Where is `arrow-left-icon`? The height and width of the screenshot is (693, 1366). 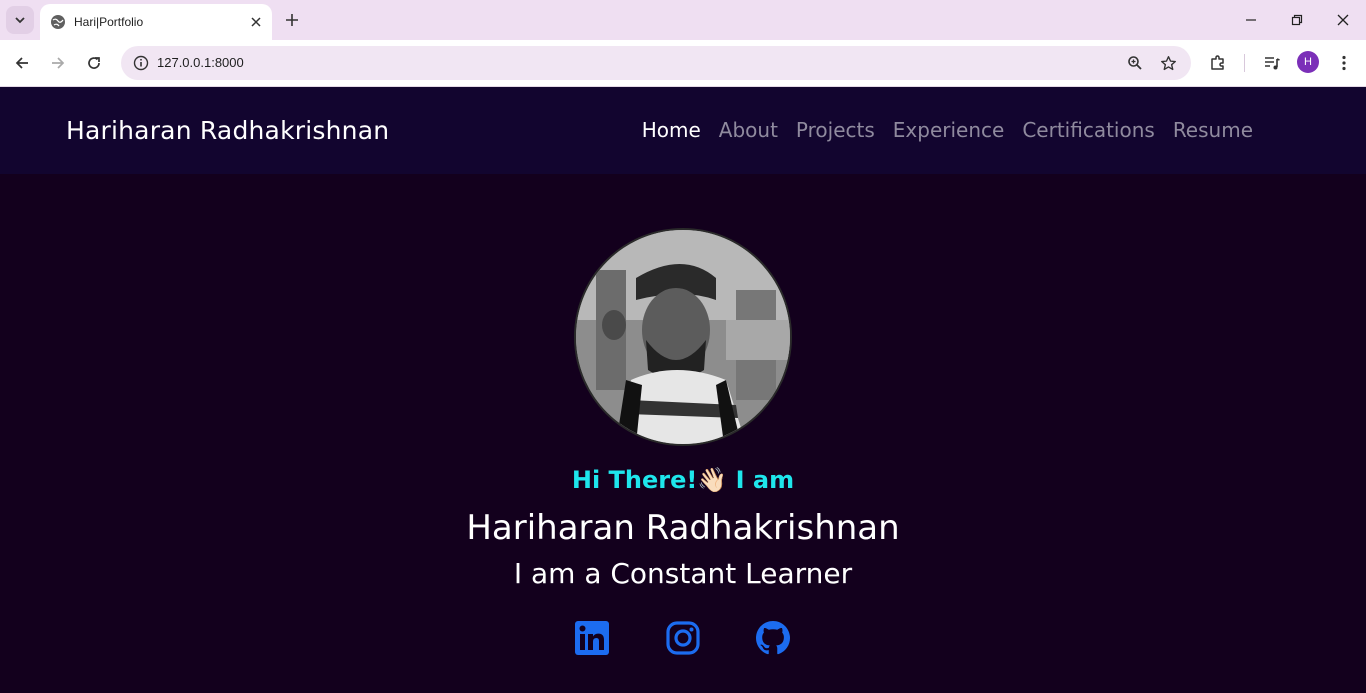
arrow-left-icon is located at coordinates (21, 63).